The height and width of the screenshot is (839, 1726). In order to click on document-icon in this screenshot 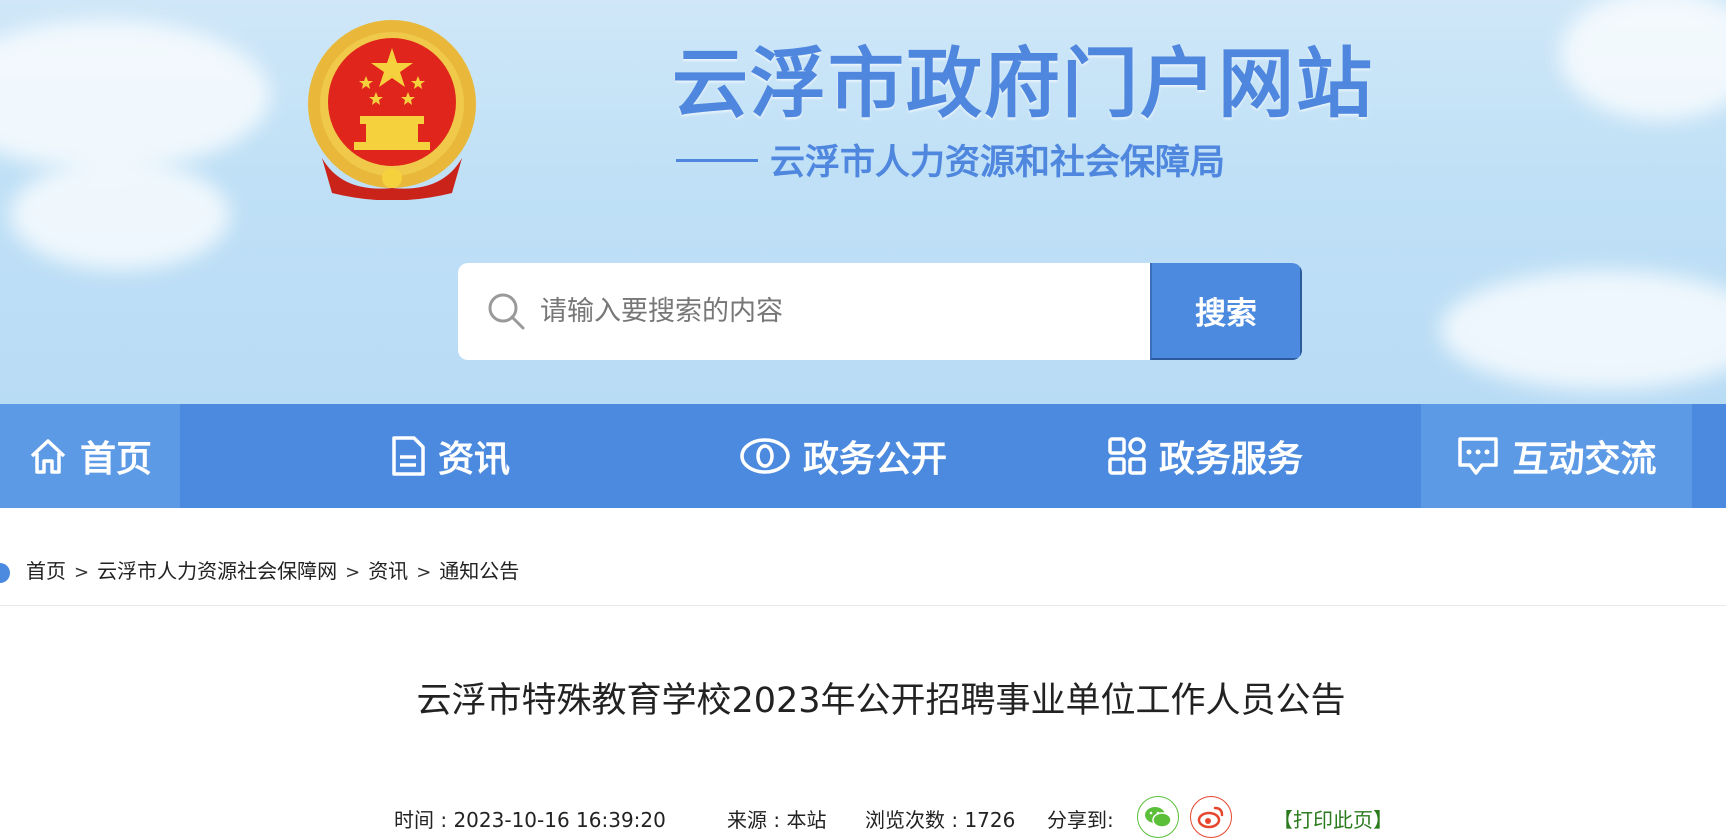, I will do `click(408, 456)`.